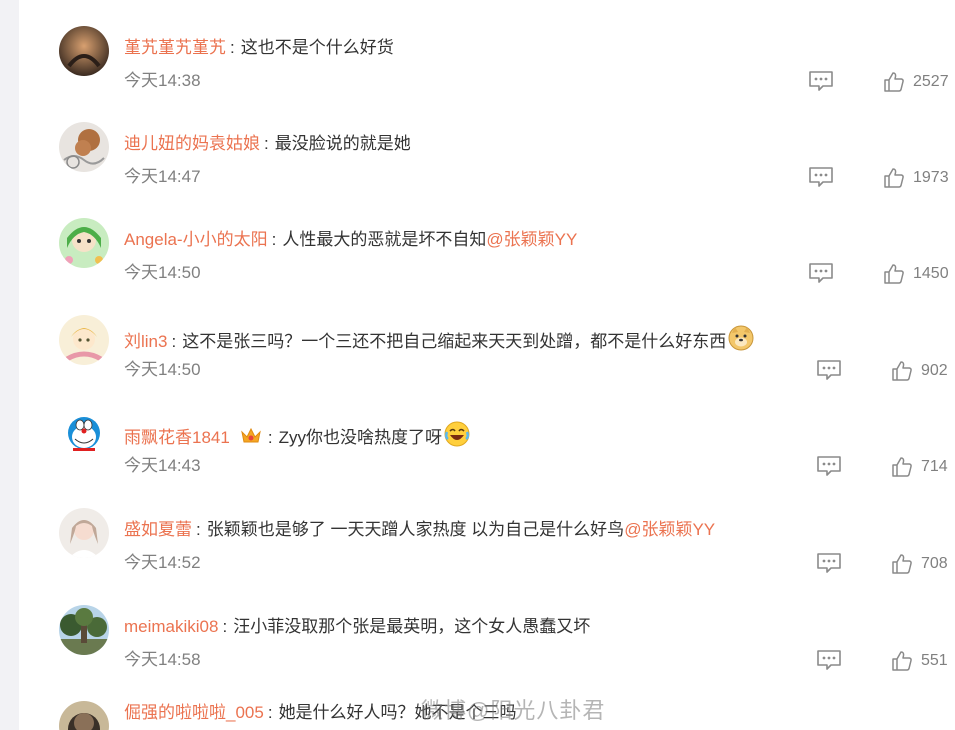  I want to click on username-link: 倔强的啦啦啦_005, so click(194, 712).